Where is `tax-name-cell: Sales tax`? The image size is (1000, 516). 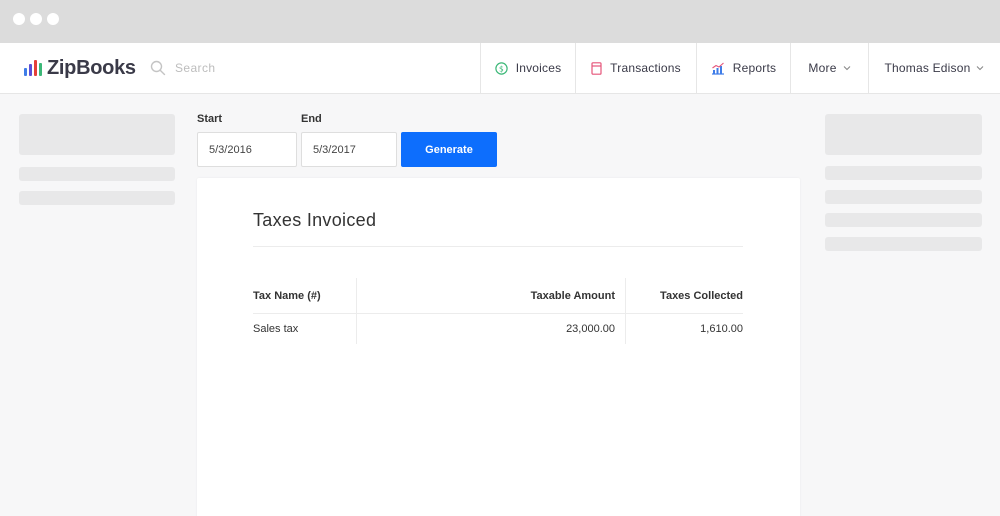 tax-name-cell: Sales tax is located at coordinates (276, 329).